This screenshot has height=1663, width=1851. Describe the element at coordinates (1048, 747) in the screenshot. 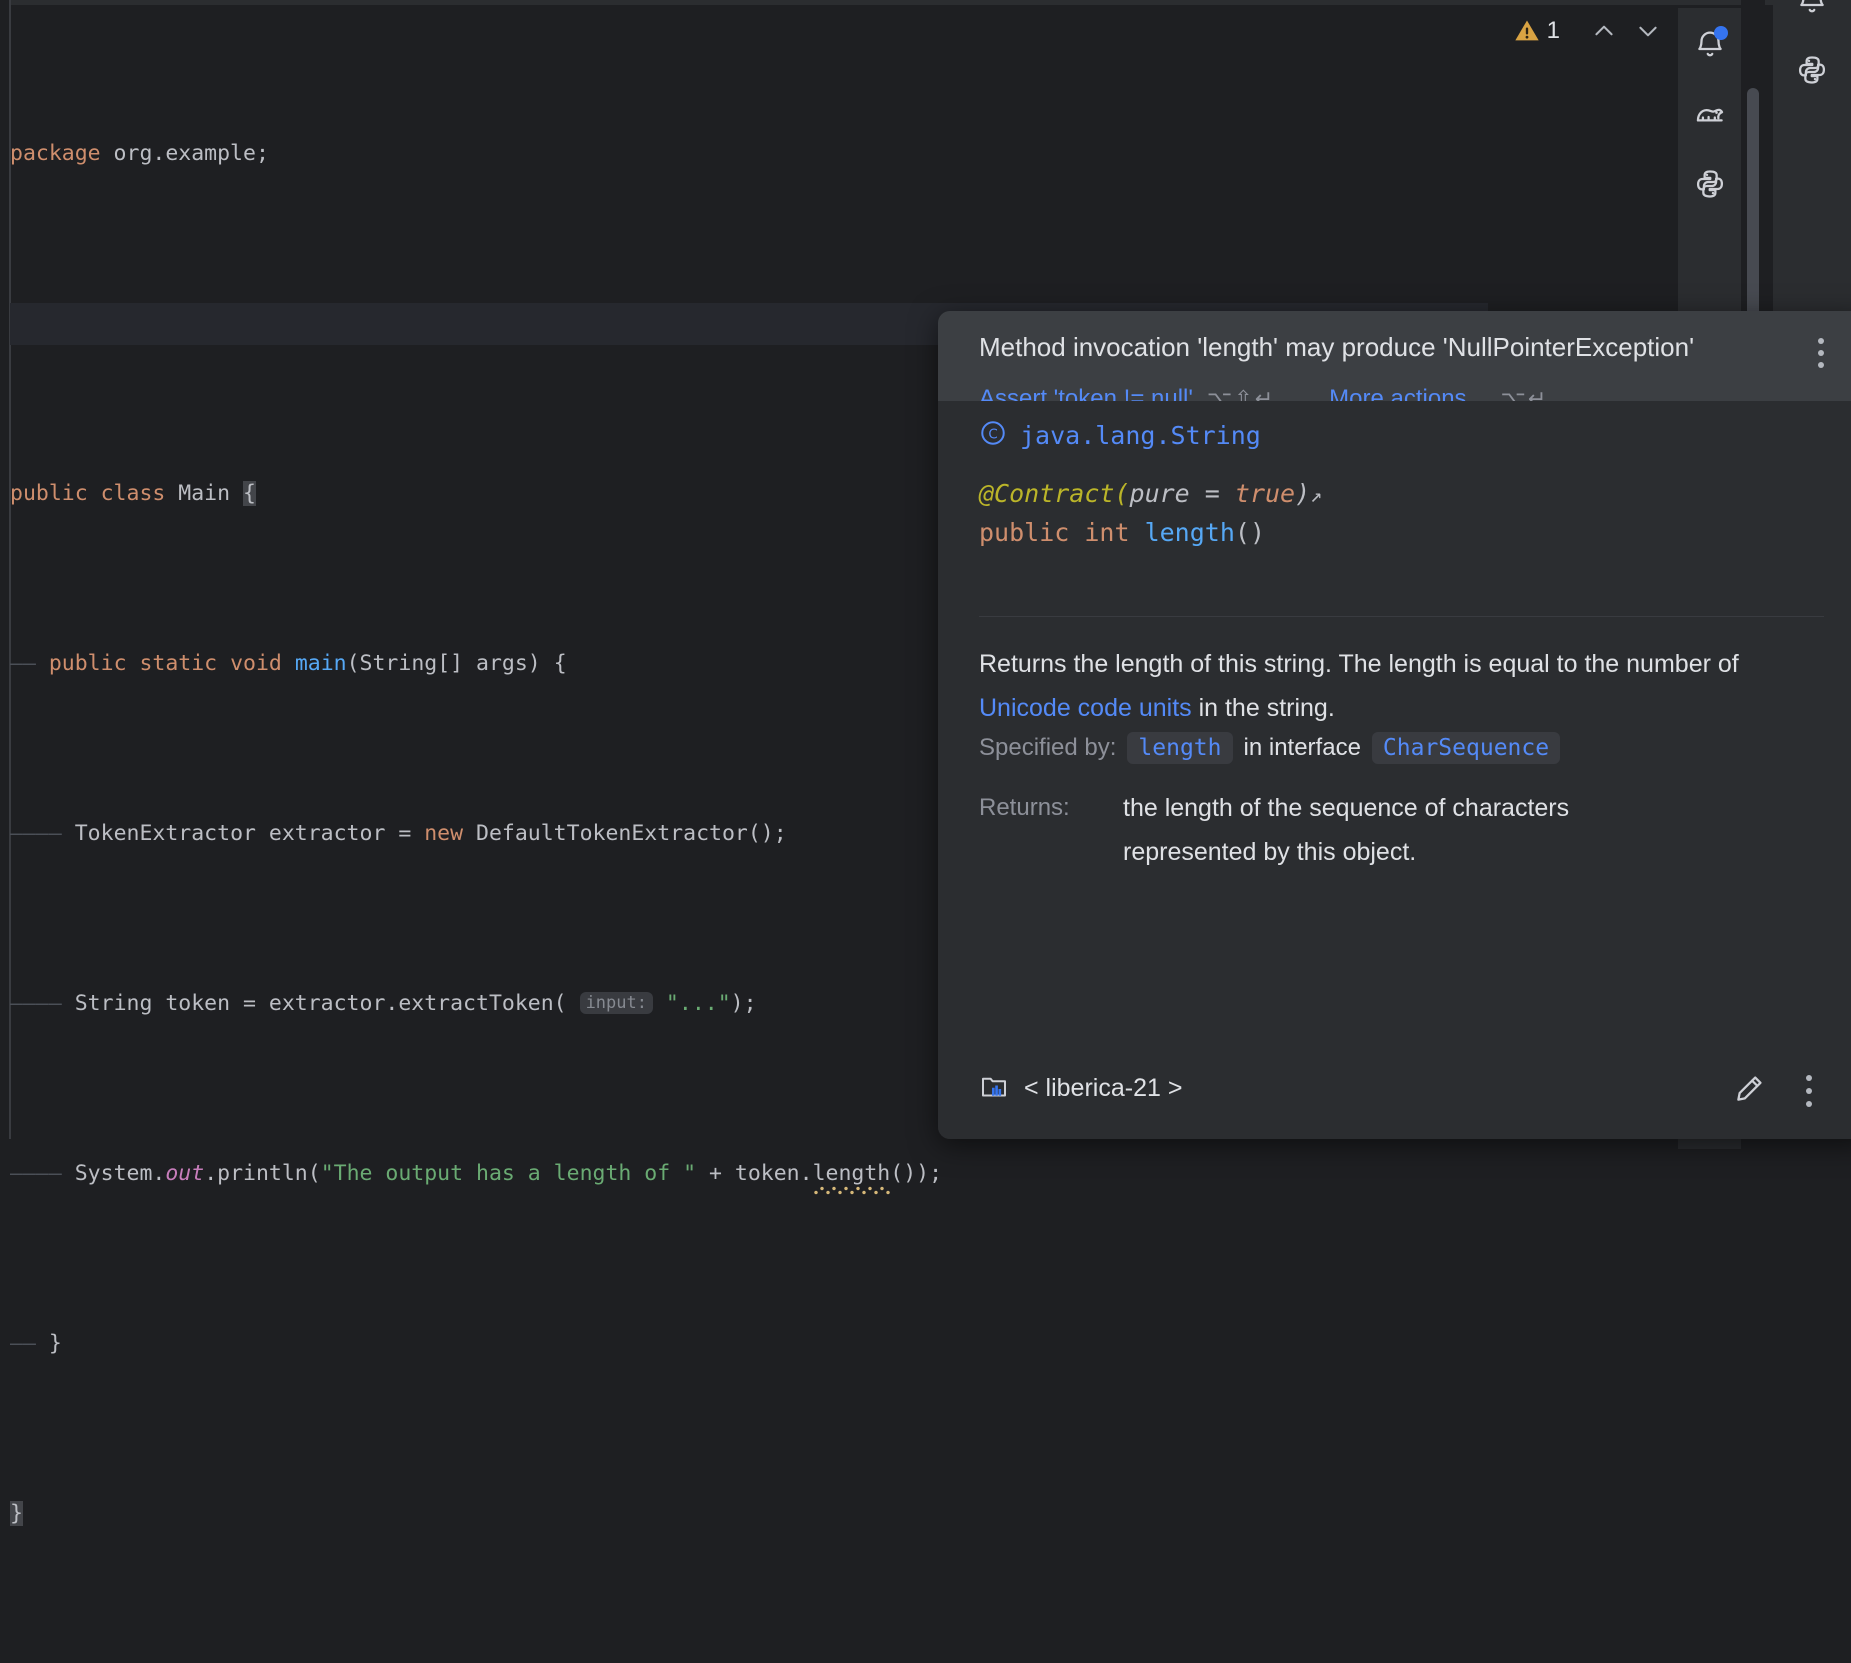

I see `specified-by-label: Specified by:` at that location.